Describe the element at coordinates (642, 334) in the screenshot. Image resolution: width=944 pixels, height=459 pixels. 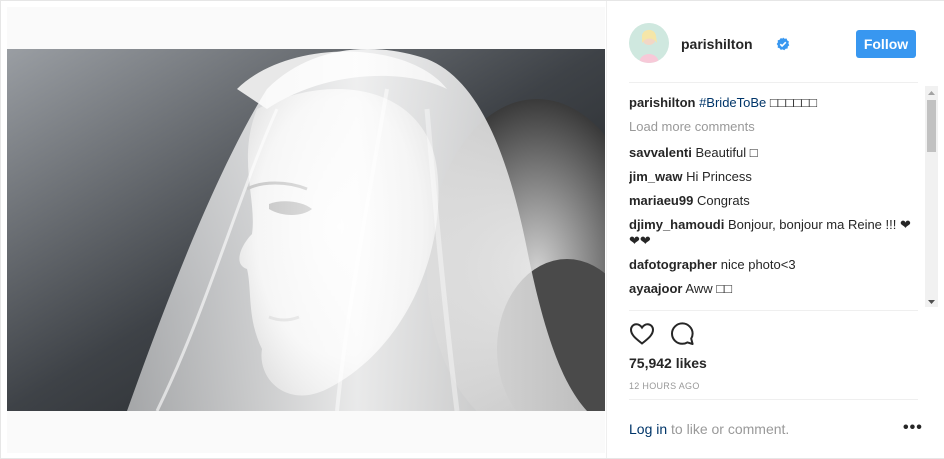
I see `heart-icon` at that location.